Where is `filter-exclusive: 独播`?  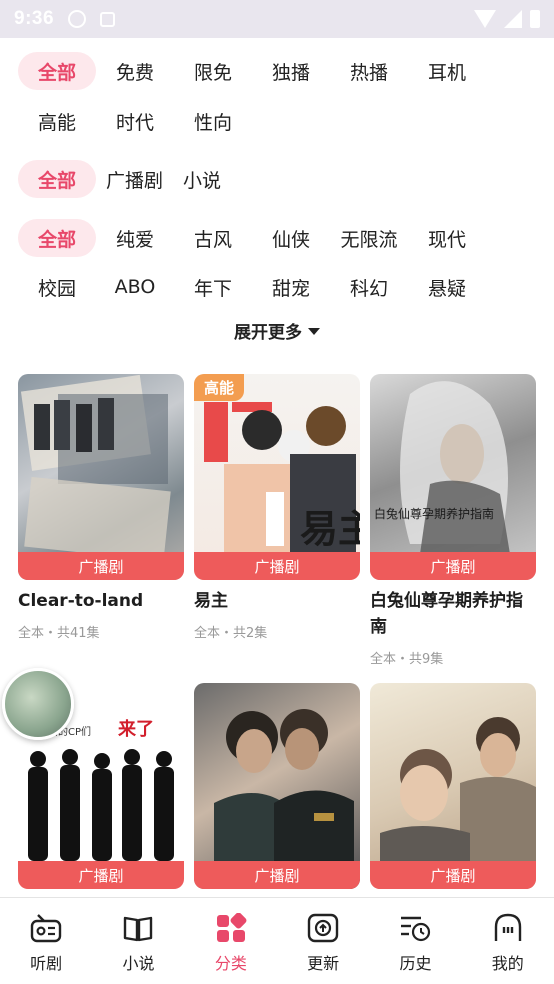 filter-exclusive: 独播 is located at coordinates (291, 71).